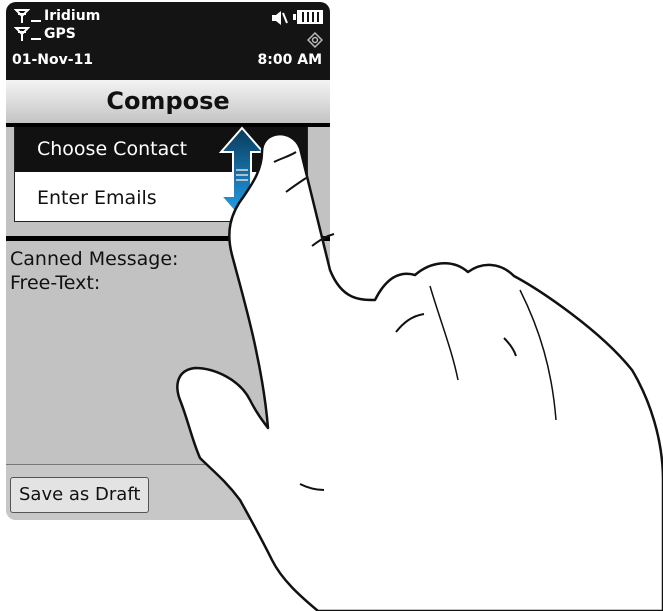  Describe the element at coordinates (242, 174) in the screenshot. I see `scroll-up-down-icon` at that location.